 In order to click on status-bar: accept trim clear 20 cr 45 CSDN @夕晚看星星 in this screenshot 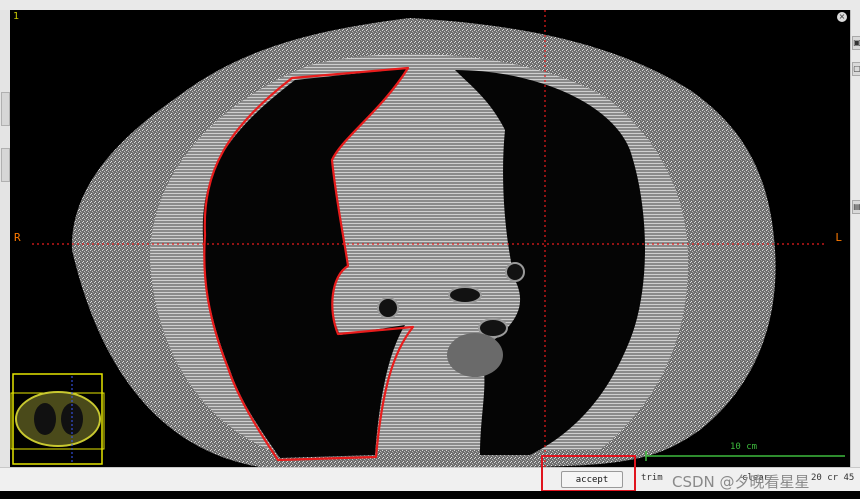, I will do `click(430, 479)`.